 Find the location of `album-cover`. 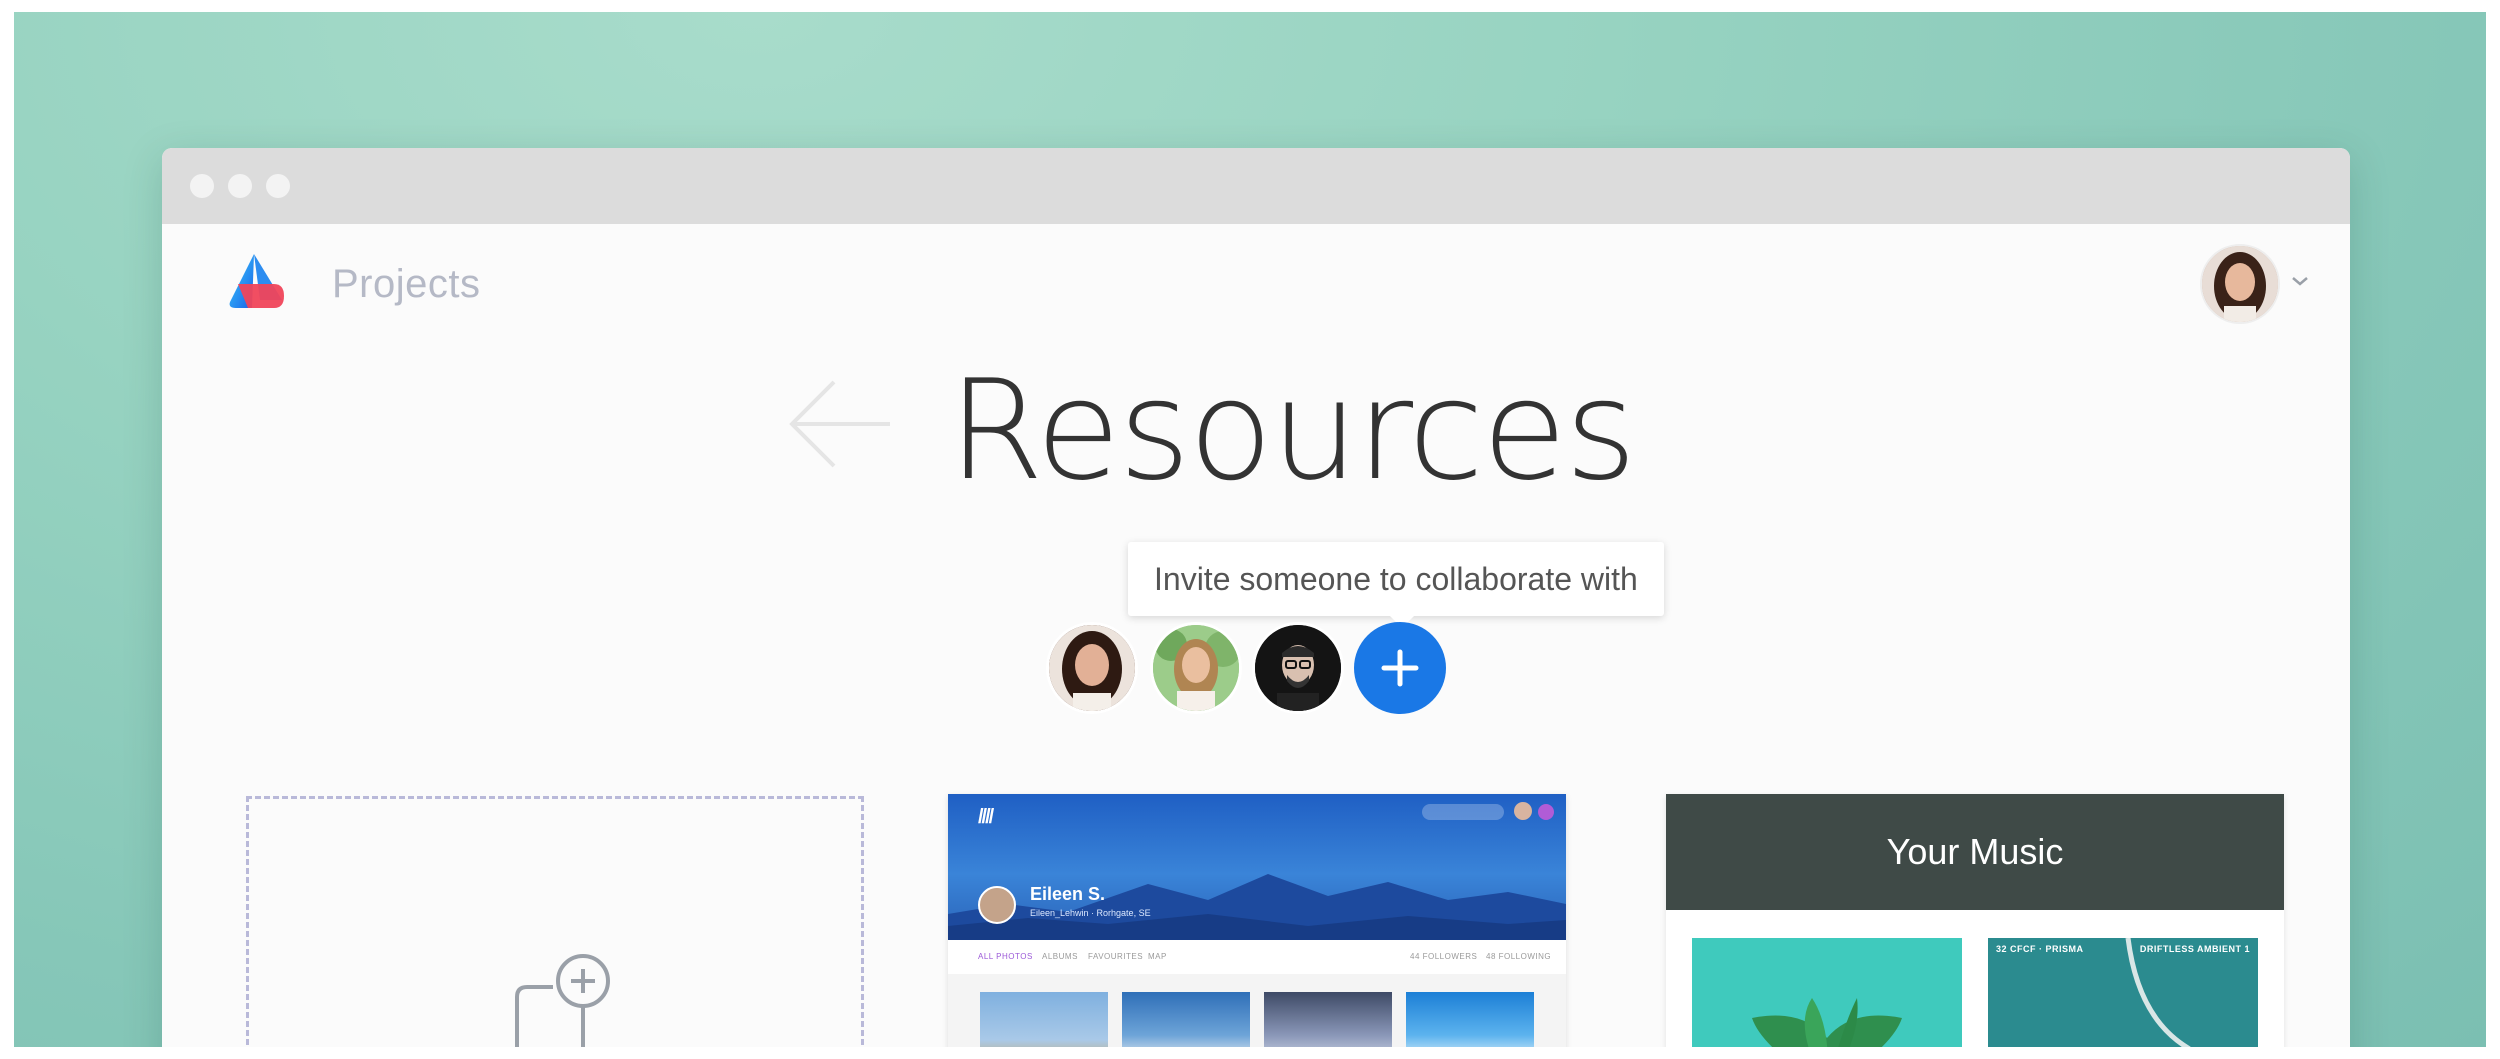

album-cover is located at coordinates (1827, 992).